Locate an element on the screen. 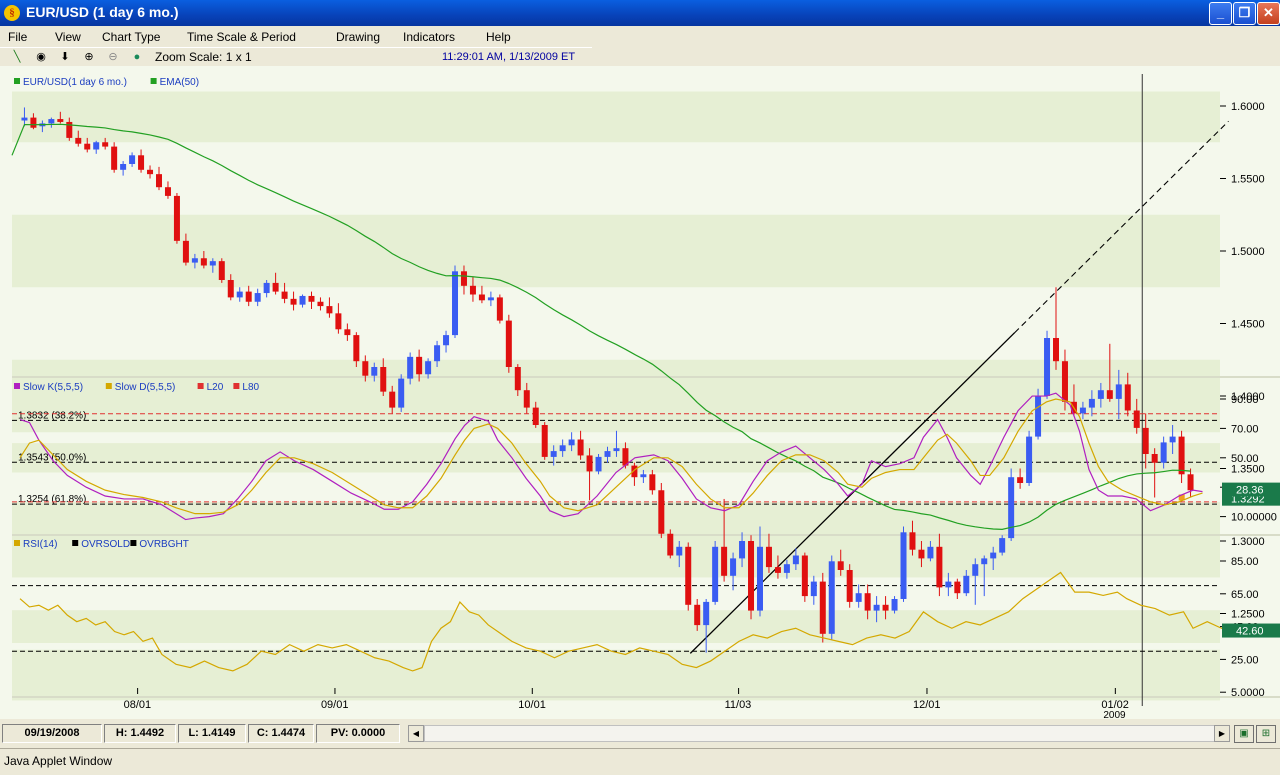  zoom-in-icon: ⊕ is located at coordinates (89, 57).